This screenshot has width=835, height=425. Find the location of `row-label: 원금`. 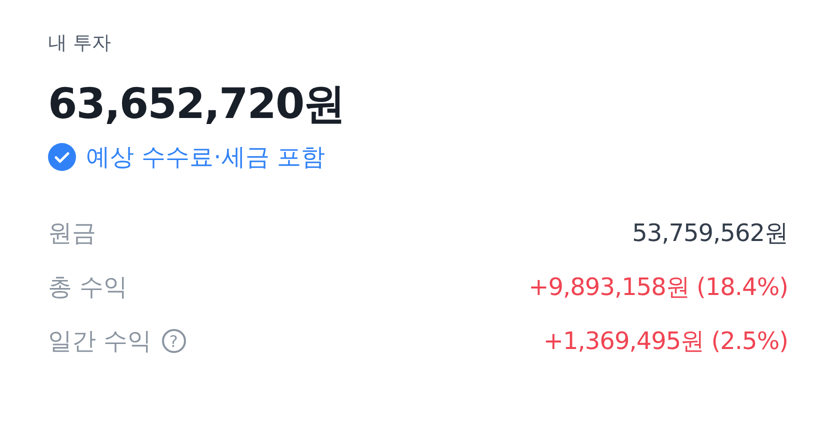

row-label: 원금 is located at coordinates (72, 233).